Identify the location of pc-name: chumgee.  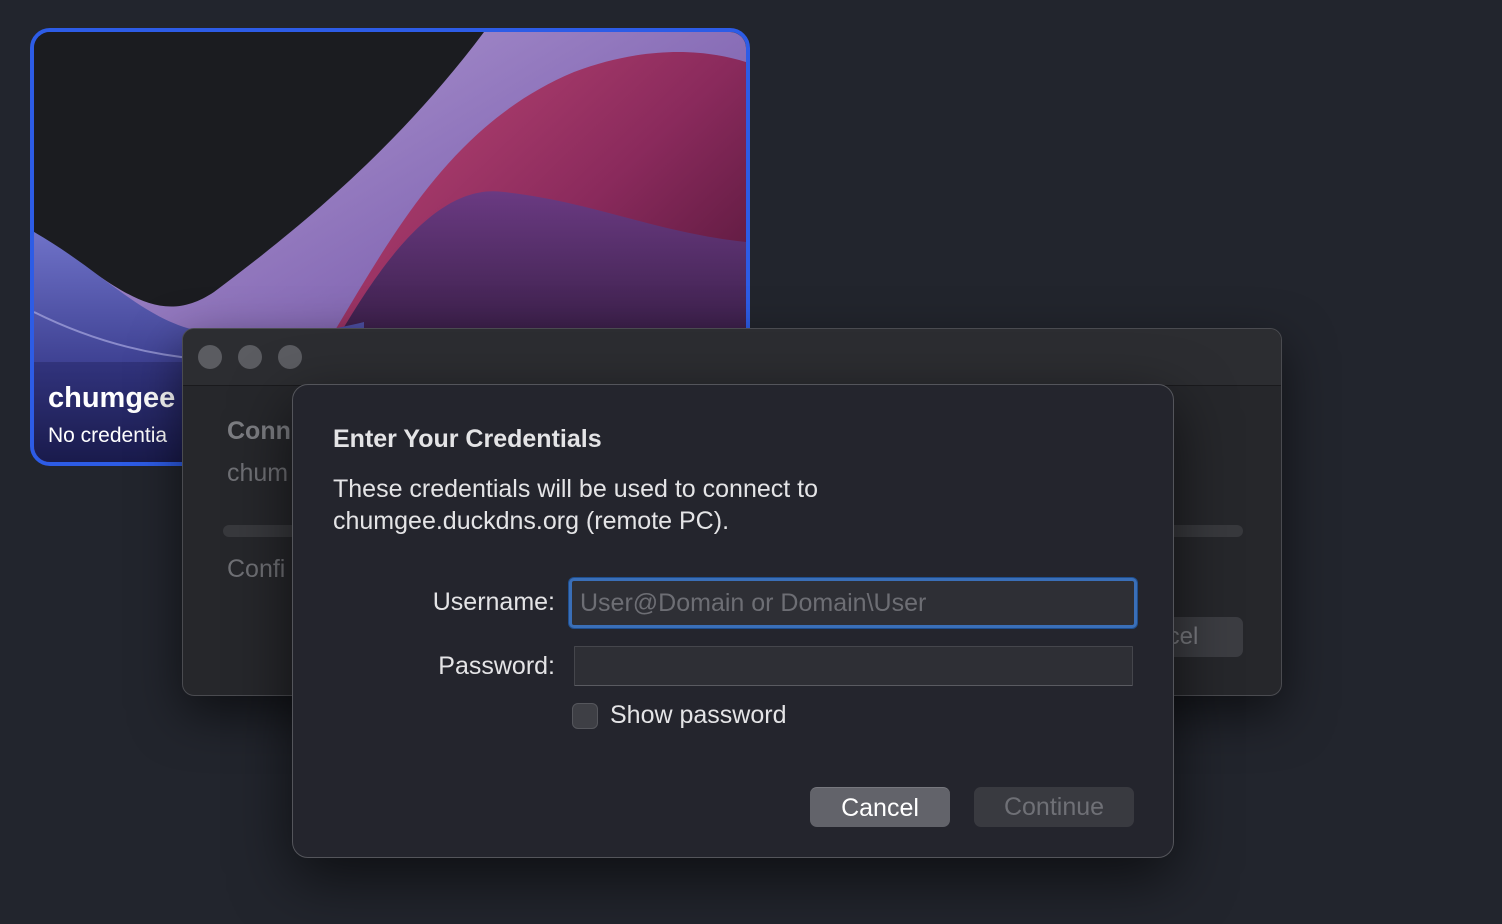
(112, 398).